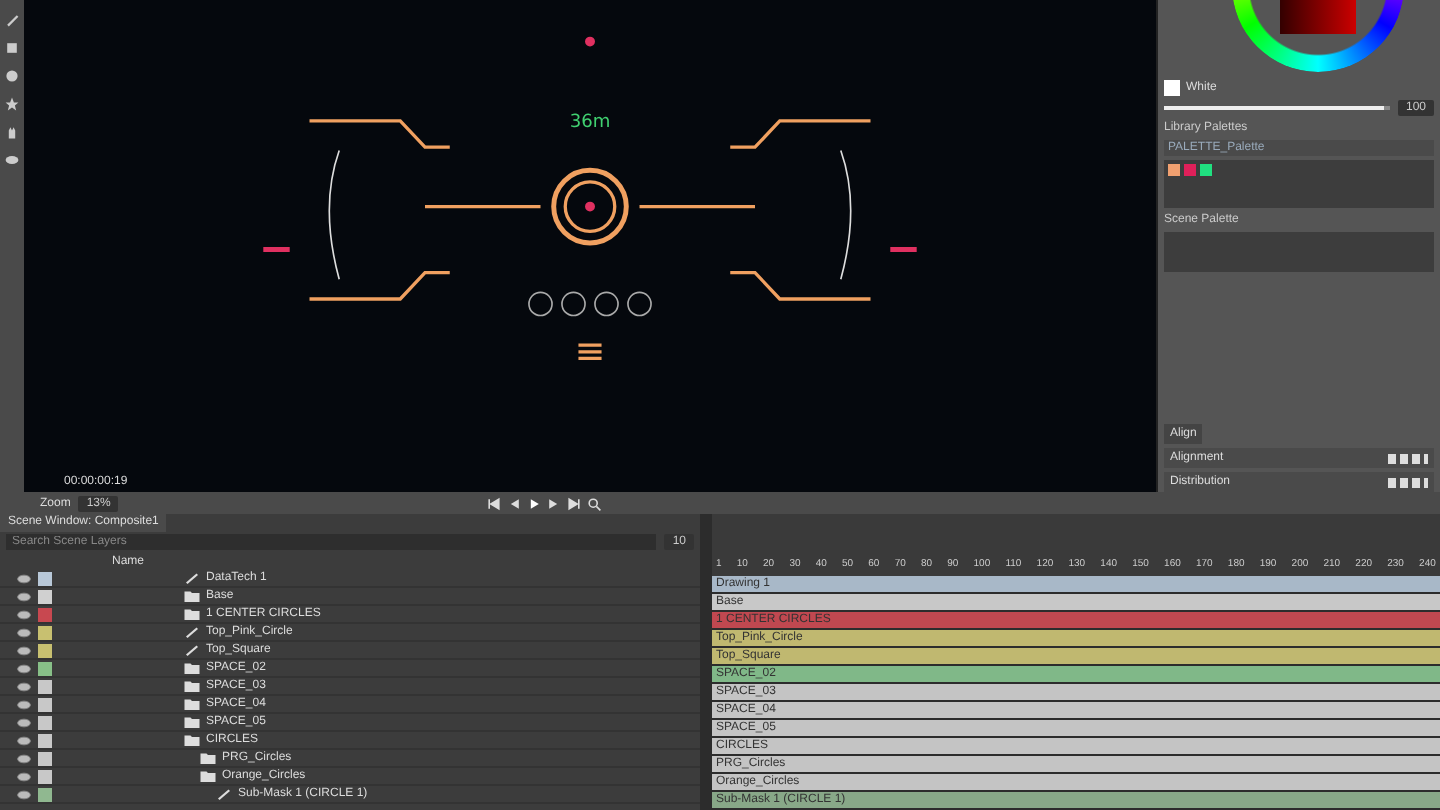  Describe the element at coordinates (12, 76) in the screenshot. I see `circle-icon` at that location.